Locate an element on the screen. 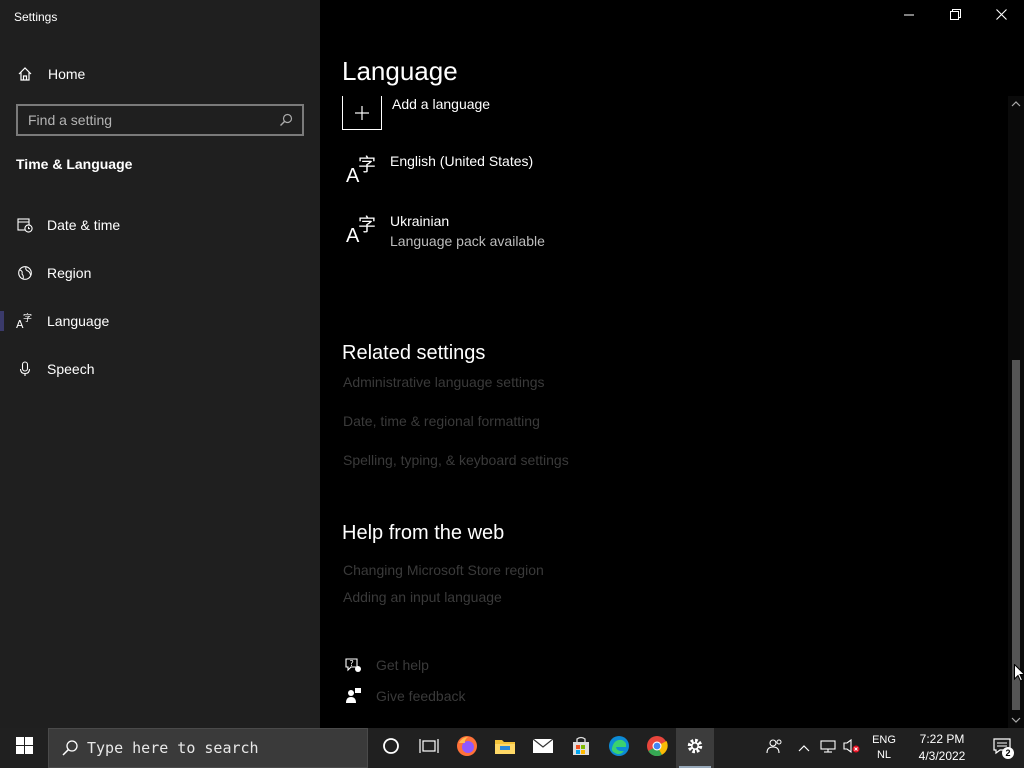 The width and height of the screenshot is (1024, 768). scroll-down-arrow is located at coordinates (1016, 720).